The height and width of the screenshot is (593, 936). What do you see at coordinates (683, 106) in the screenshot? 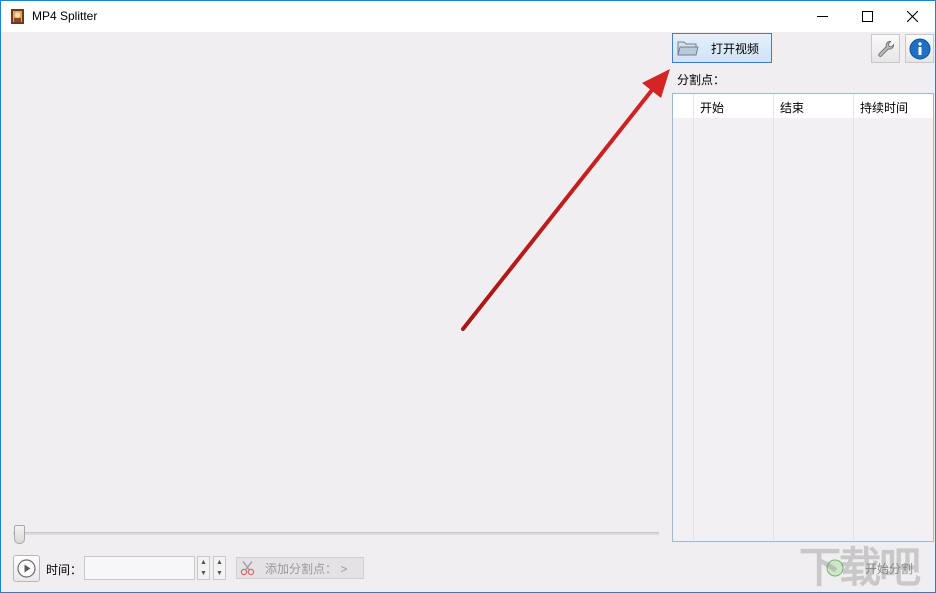
I see `column-header-index` at bounding box center [683, 106].